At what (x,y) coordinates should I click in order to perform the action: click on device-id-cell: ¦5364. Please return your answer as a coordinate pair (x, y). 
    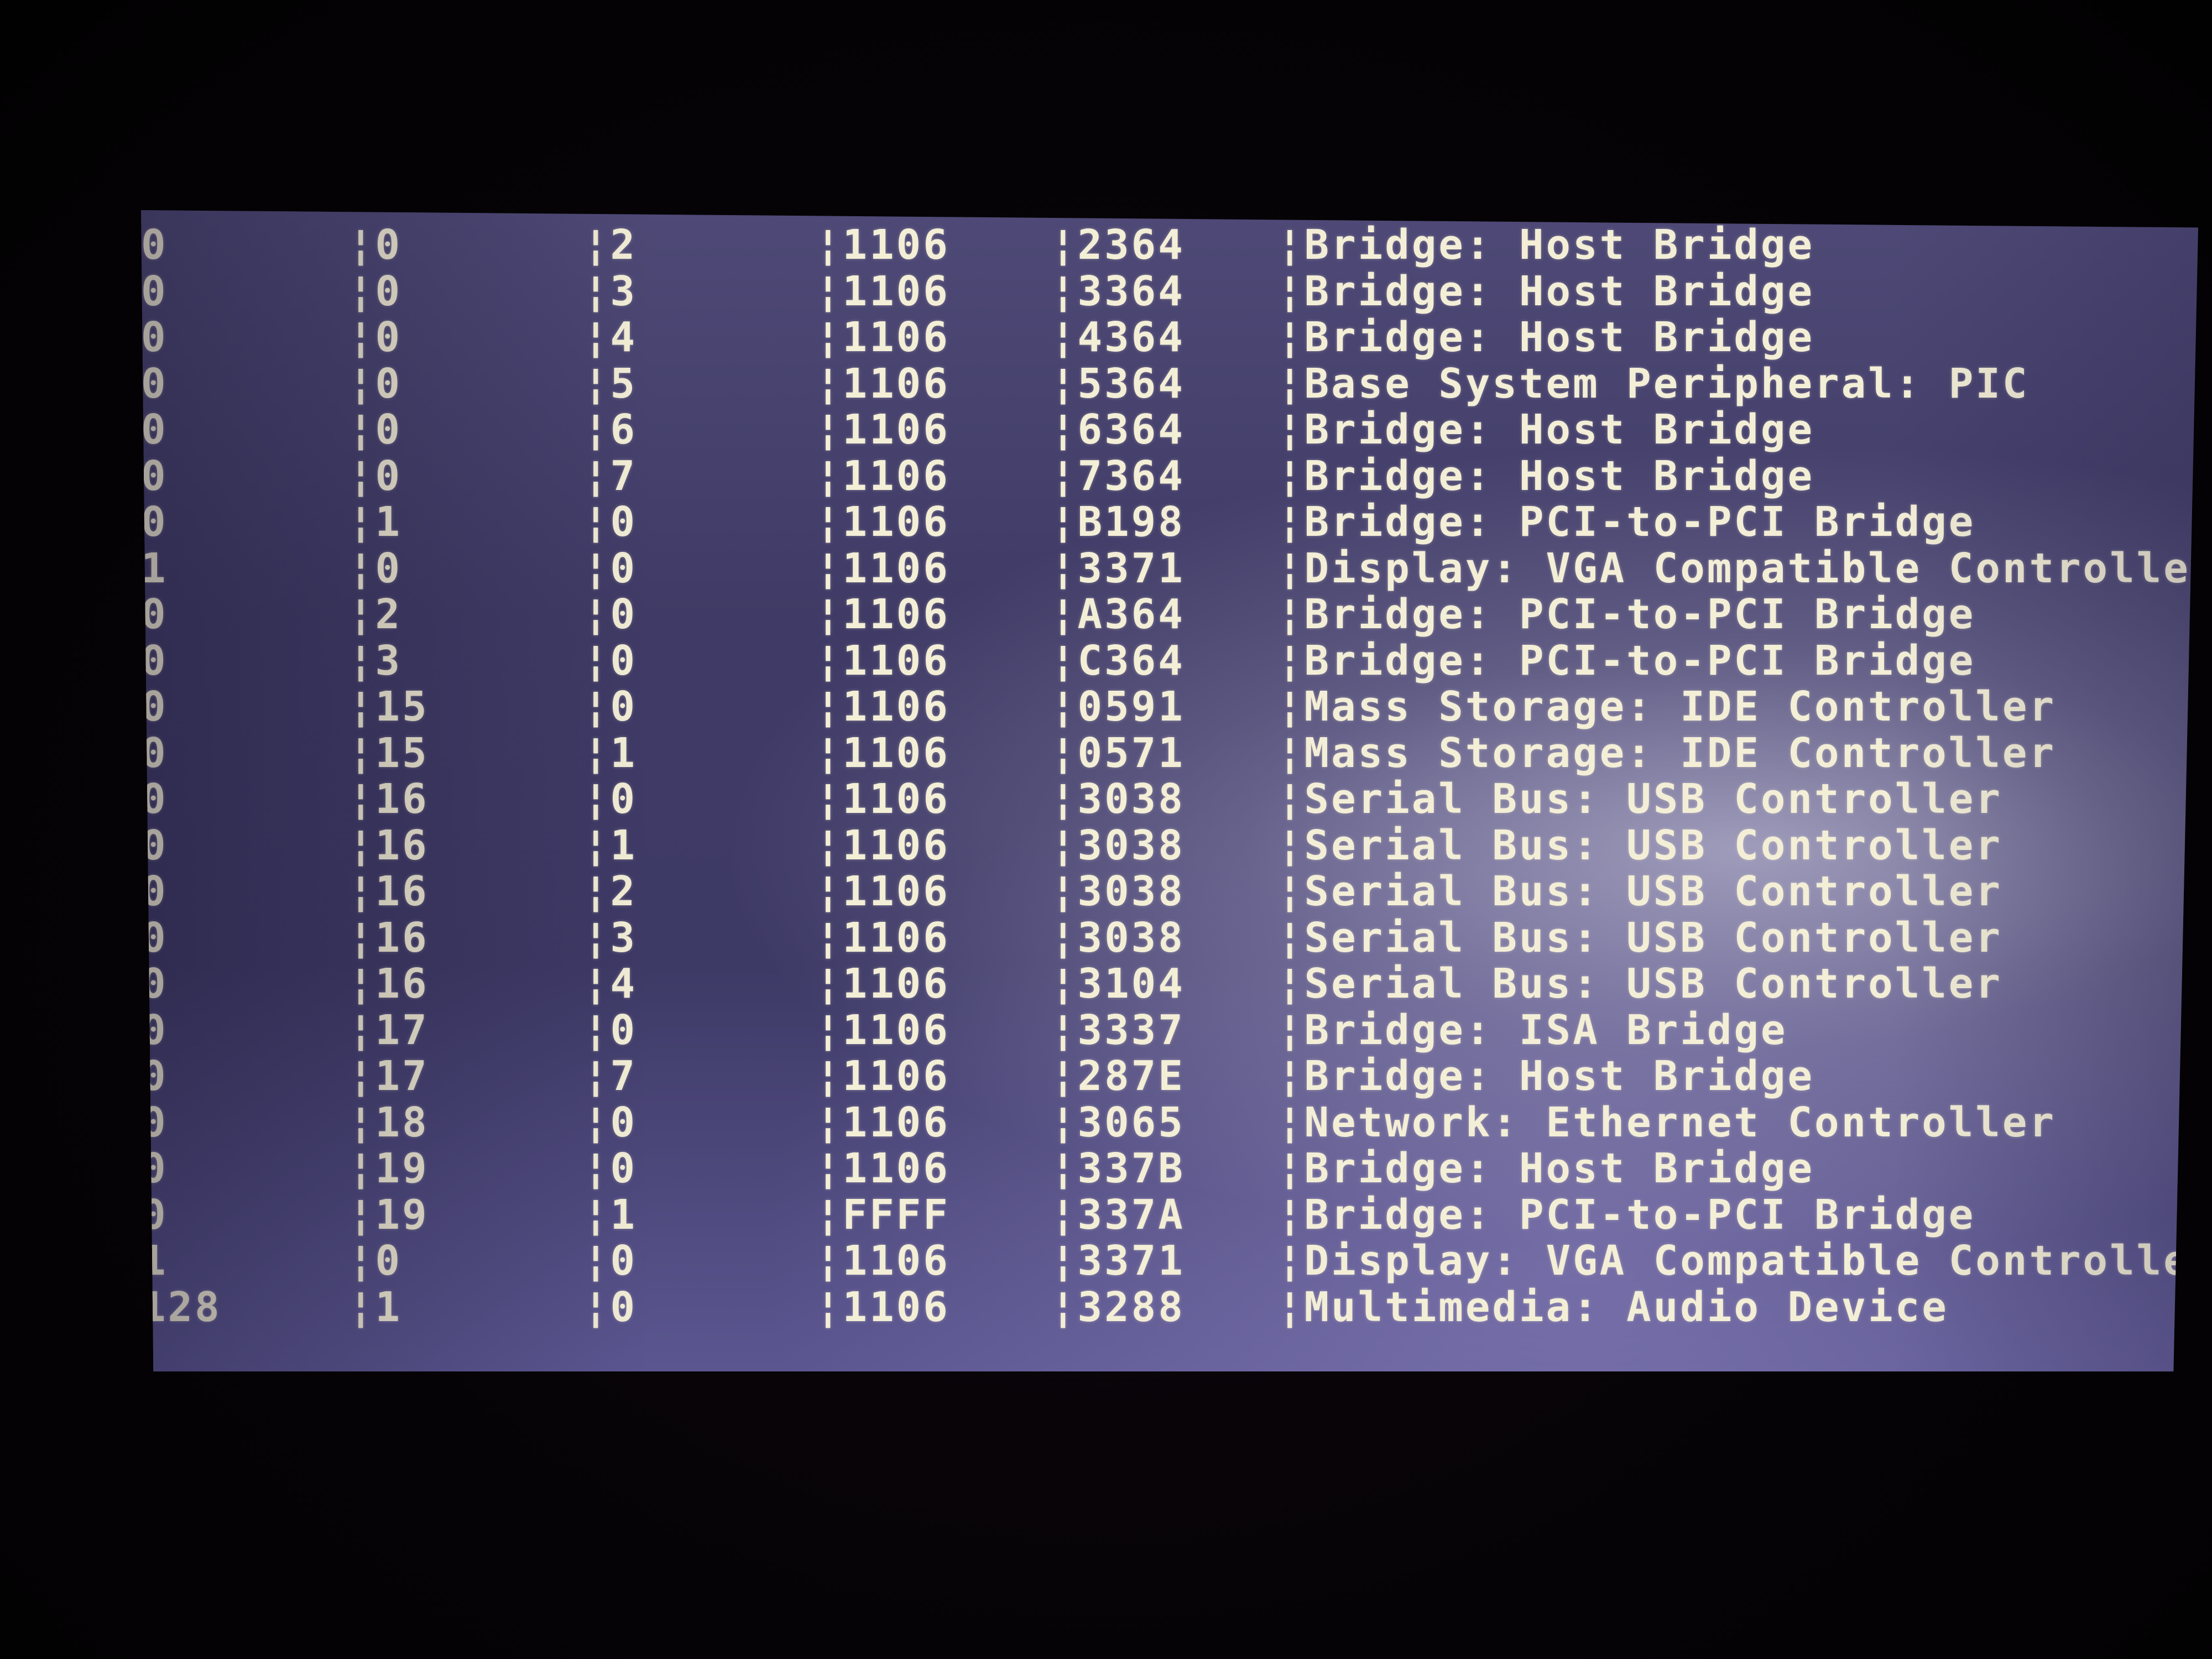
    Looking at the image, I should click on (1118, 384).